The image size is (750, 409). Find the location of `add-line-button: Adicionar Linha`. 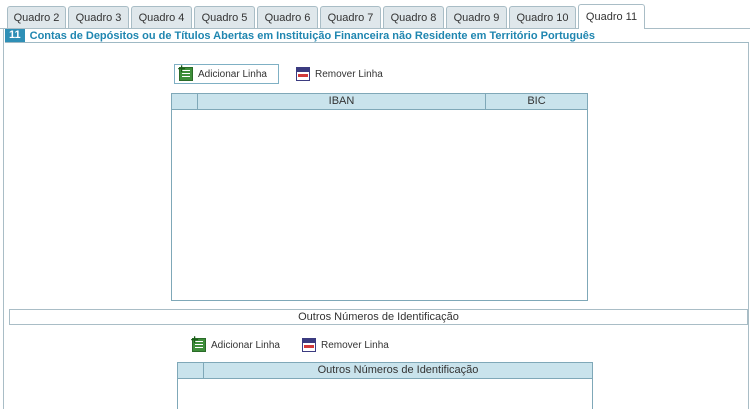

add-line-button: Adicionar Linha is located at coordinates (226, 73).